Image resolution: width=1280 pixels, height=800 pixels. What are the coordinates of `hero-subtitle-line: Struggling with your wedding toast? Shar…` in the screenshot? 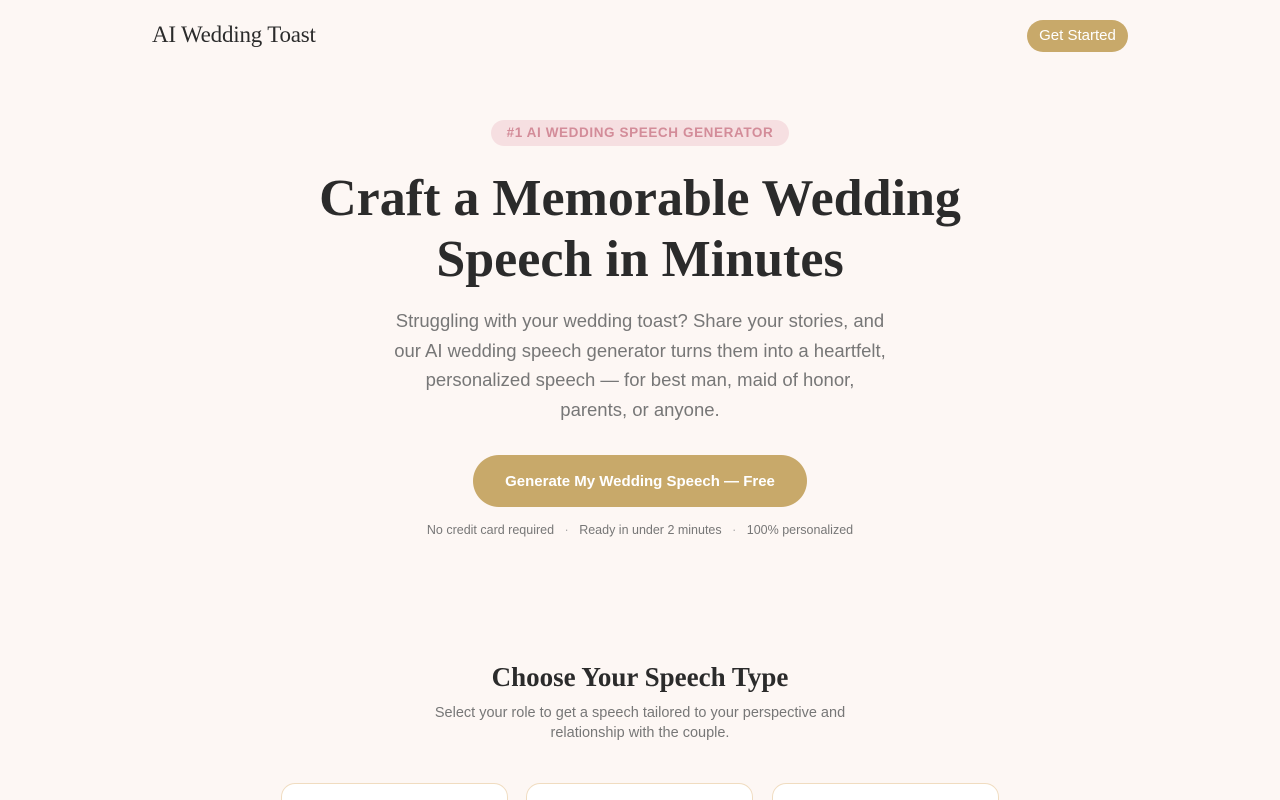 It's located at (640, 320).